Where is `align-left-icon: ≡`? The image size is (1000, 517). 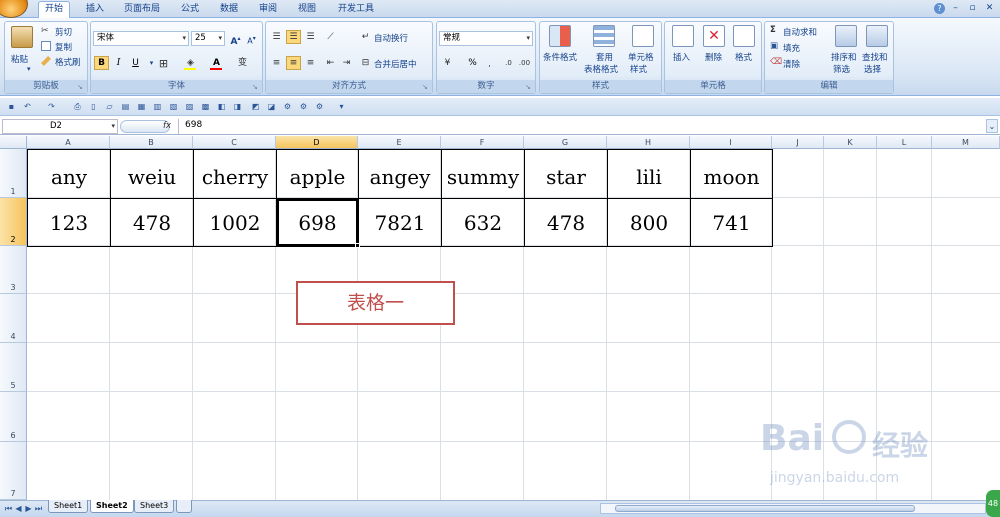
align-left-icon: ≡ is located at coordinates (276, 63).